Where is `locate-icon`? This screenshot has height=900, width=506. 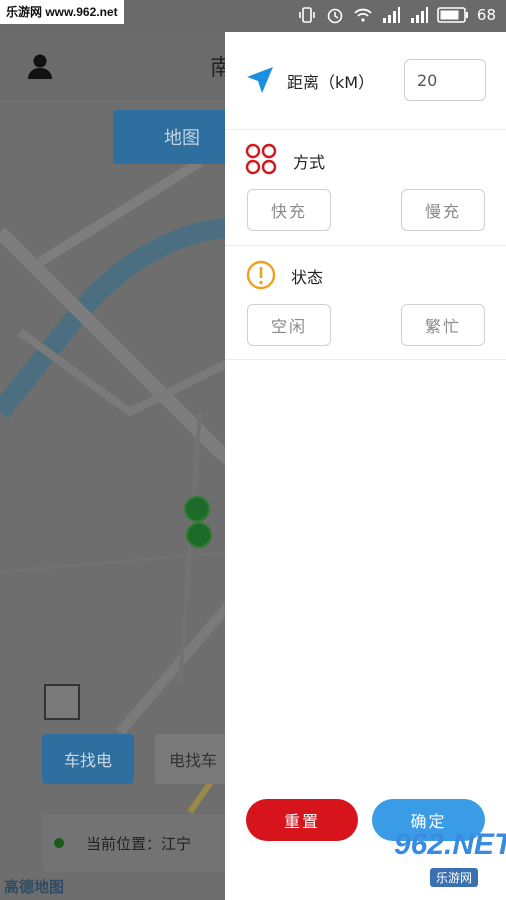
locate-icon is located at coordinates (62, 702).